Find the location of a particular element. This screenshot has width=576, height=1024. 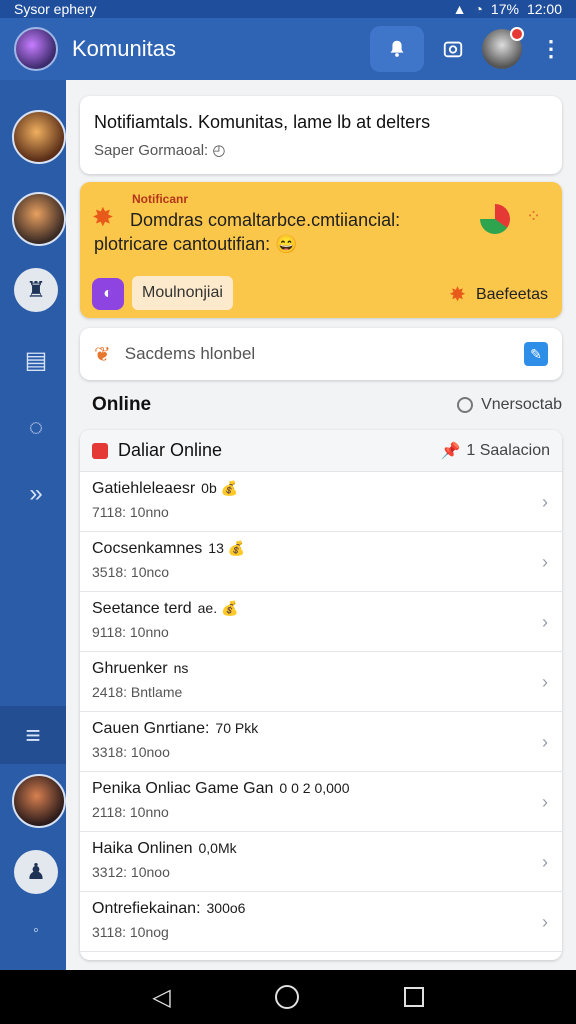

list-item: Cocsenkamnes 13 💰 3518: 10nco › is located at coordinates (321, 562).